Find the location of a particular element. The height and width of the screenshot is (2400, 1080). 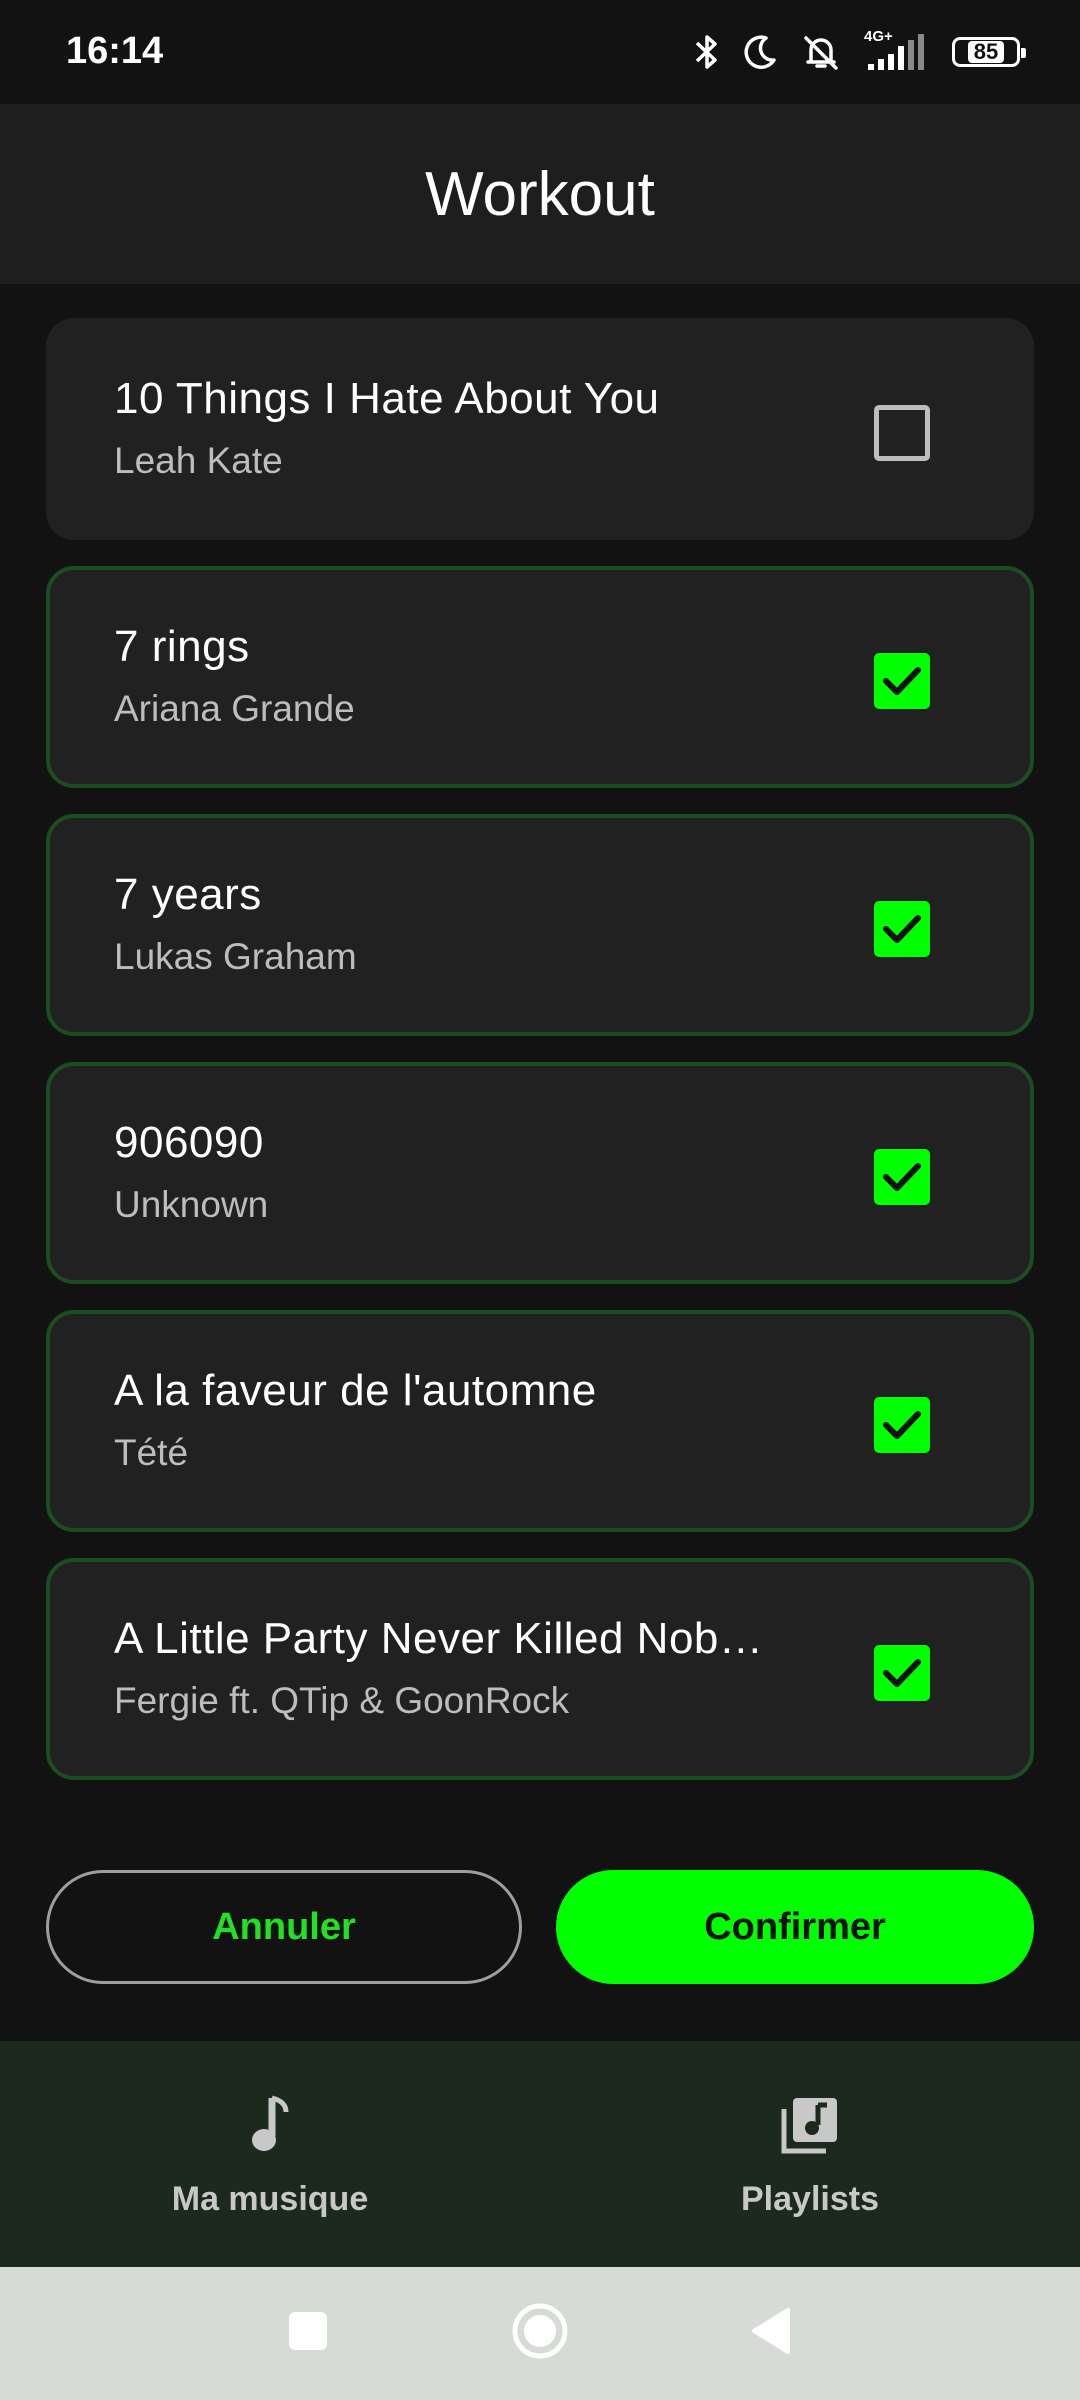

battery-level: 85 is located at coordinates (986, 52).